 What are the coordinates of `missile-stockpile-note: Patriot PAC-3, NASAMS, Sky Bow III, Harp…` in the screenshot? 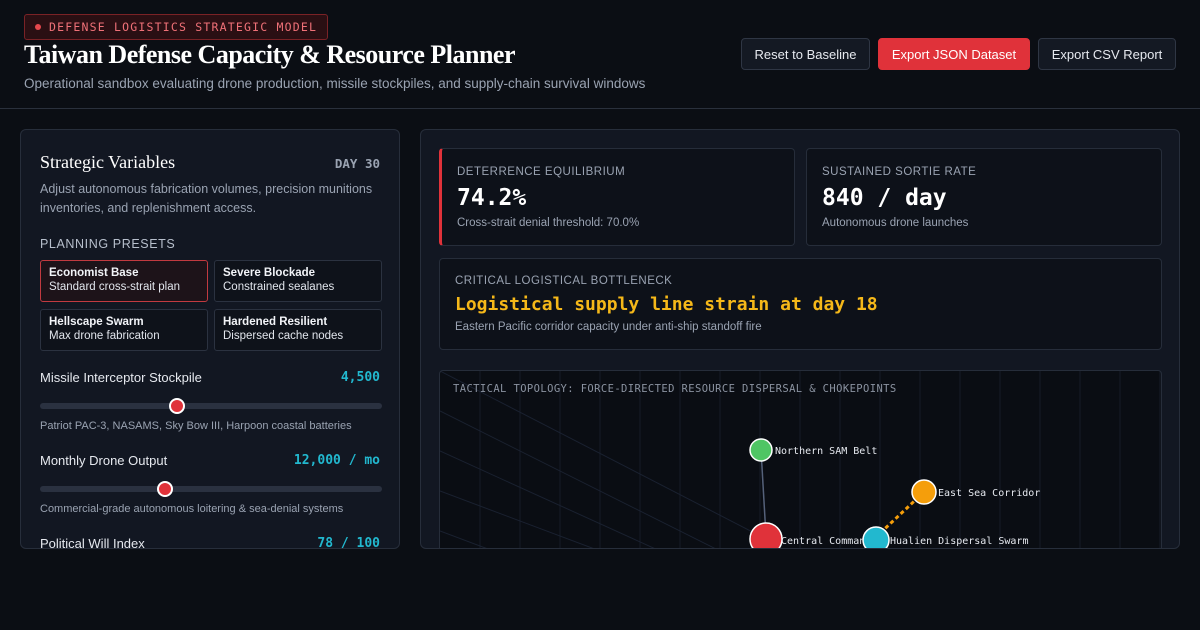 It's located at (196, 426).